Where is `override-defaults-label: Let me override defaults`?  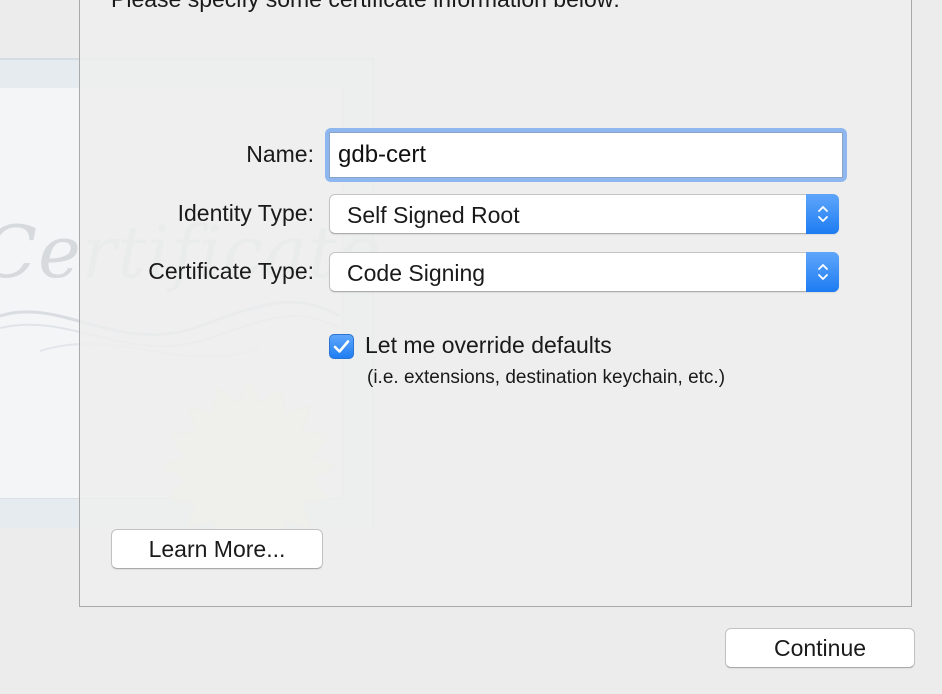 override-defaults-label: Let me override defaults is located at coordinates (488, 345).